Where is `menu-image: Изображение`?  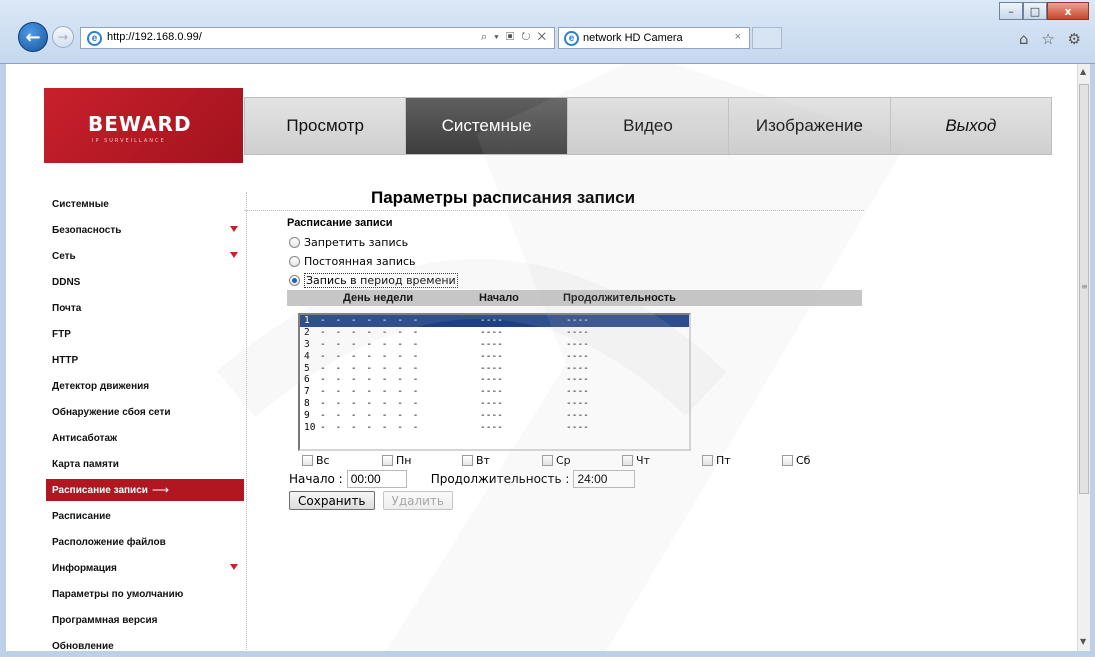 menu-image: Изображение is located at coordinates (810, 126).